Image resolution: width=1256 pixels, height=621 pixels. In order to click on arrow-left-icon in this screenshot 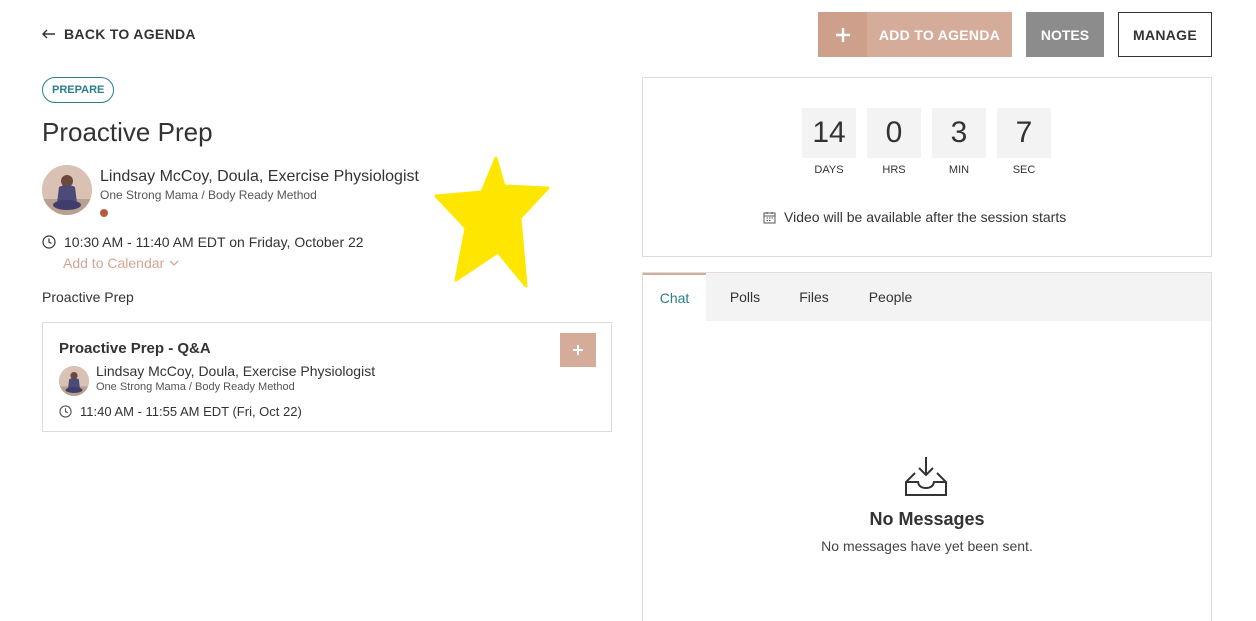, I will do `click(48, 34)`.